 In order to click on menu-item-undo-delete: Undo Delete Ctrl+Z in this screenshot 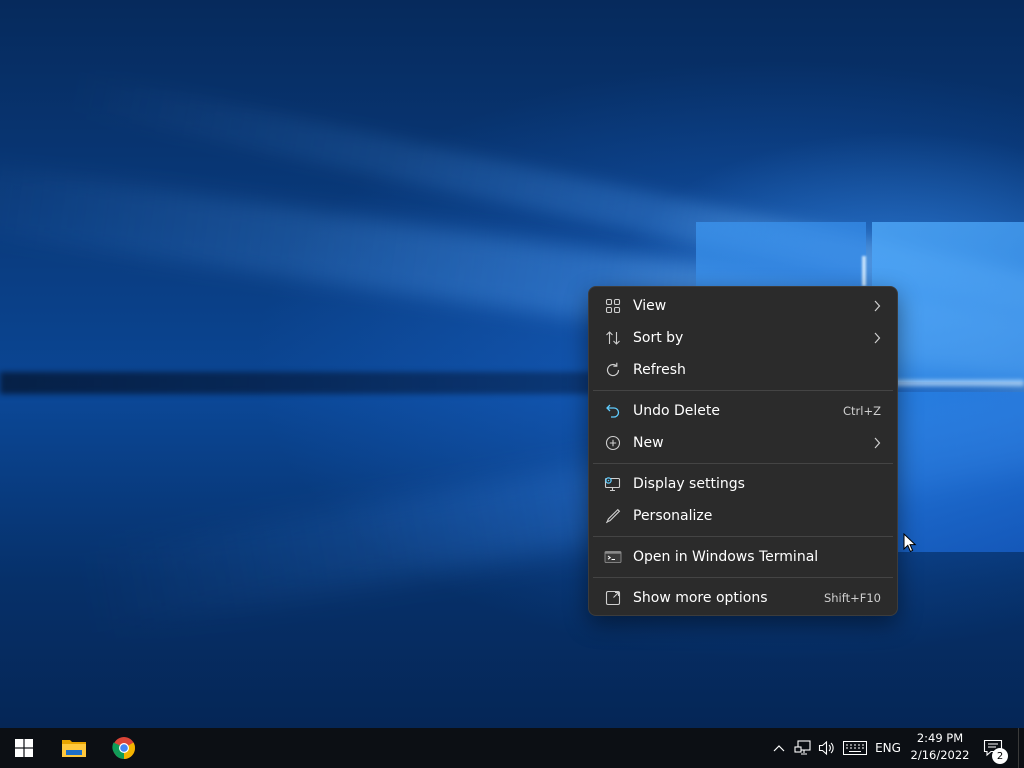, I will do `click(743, 411)`.